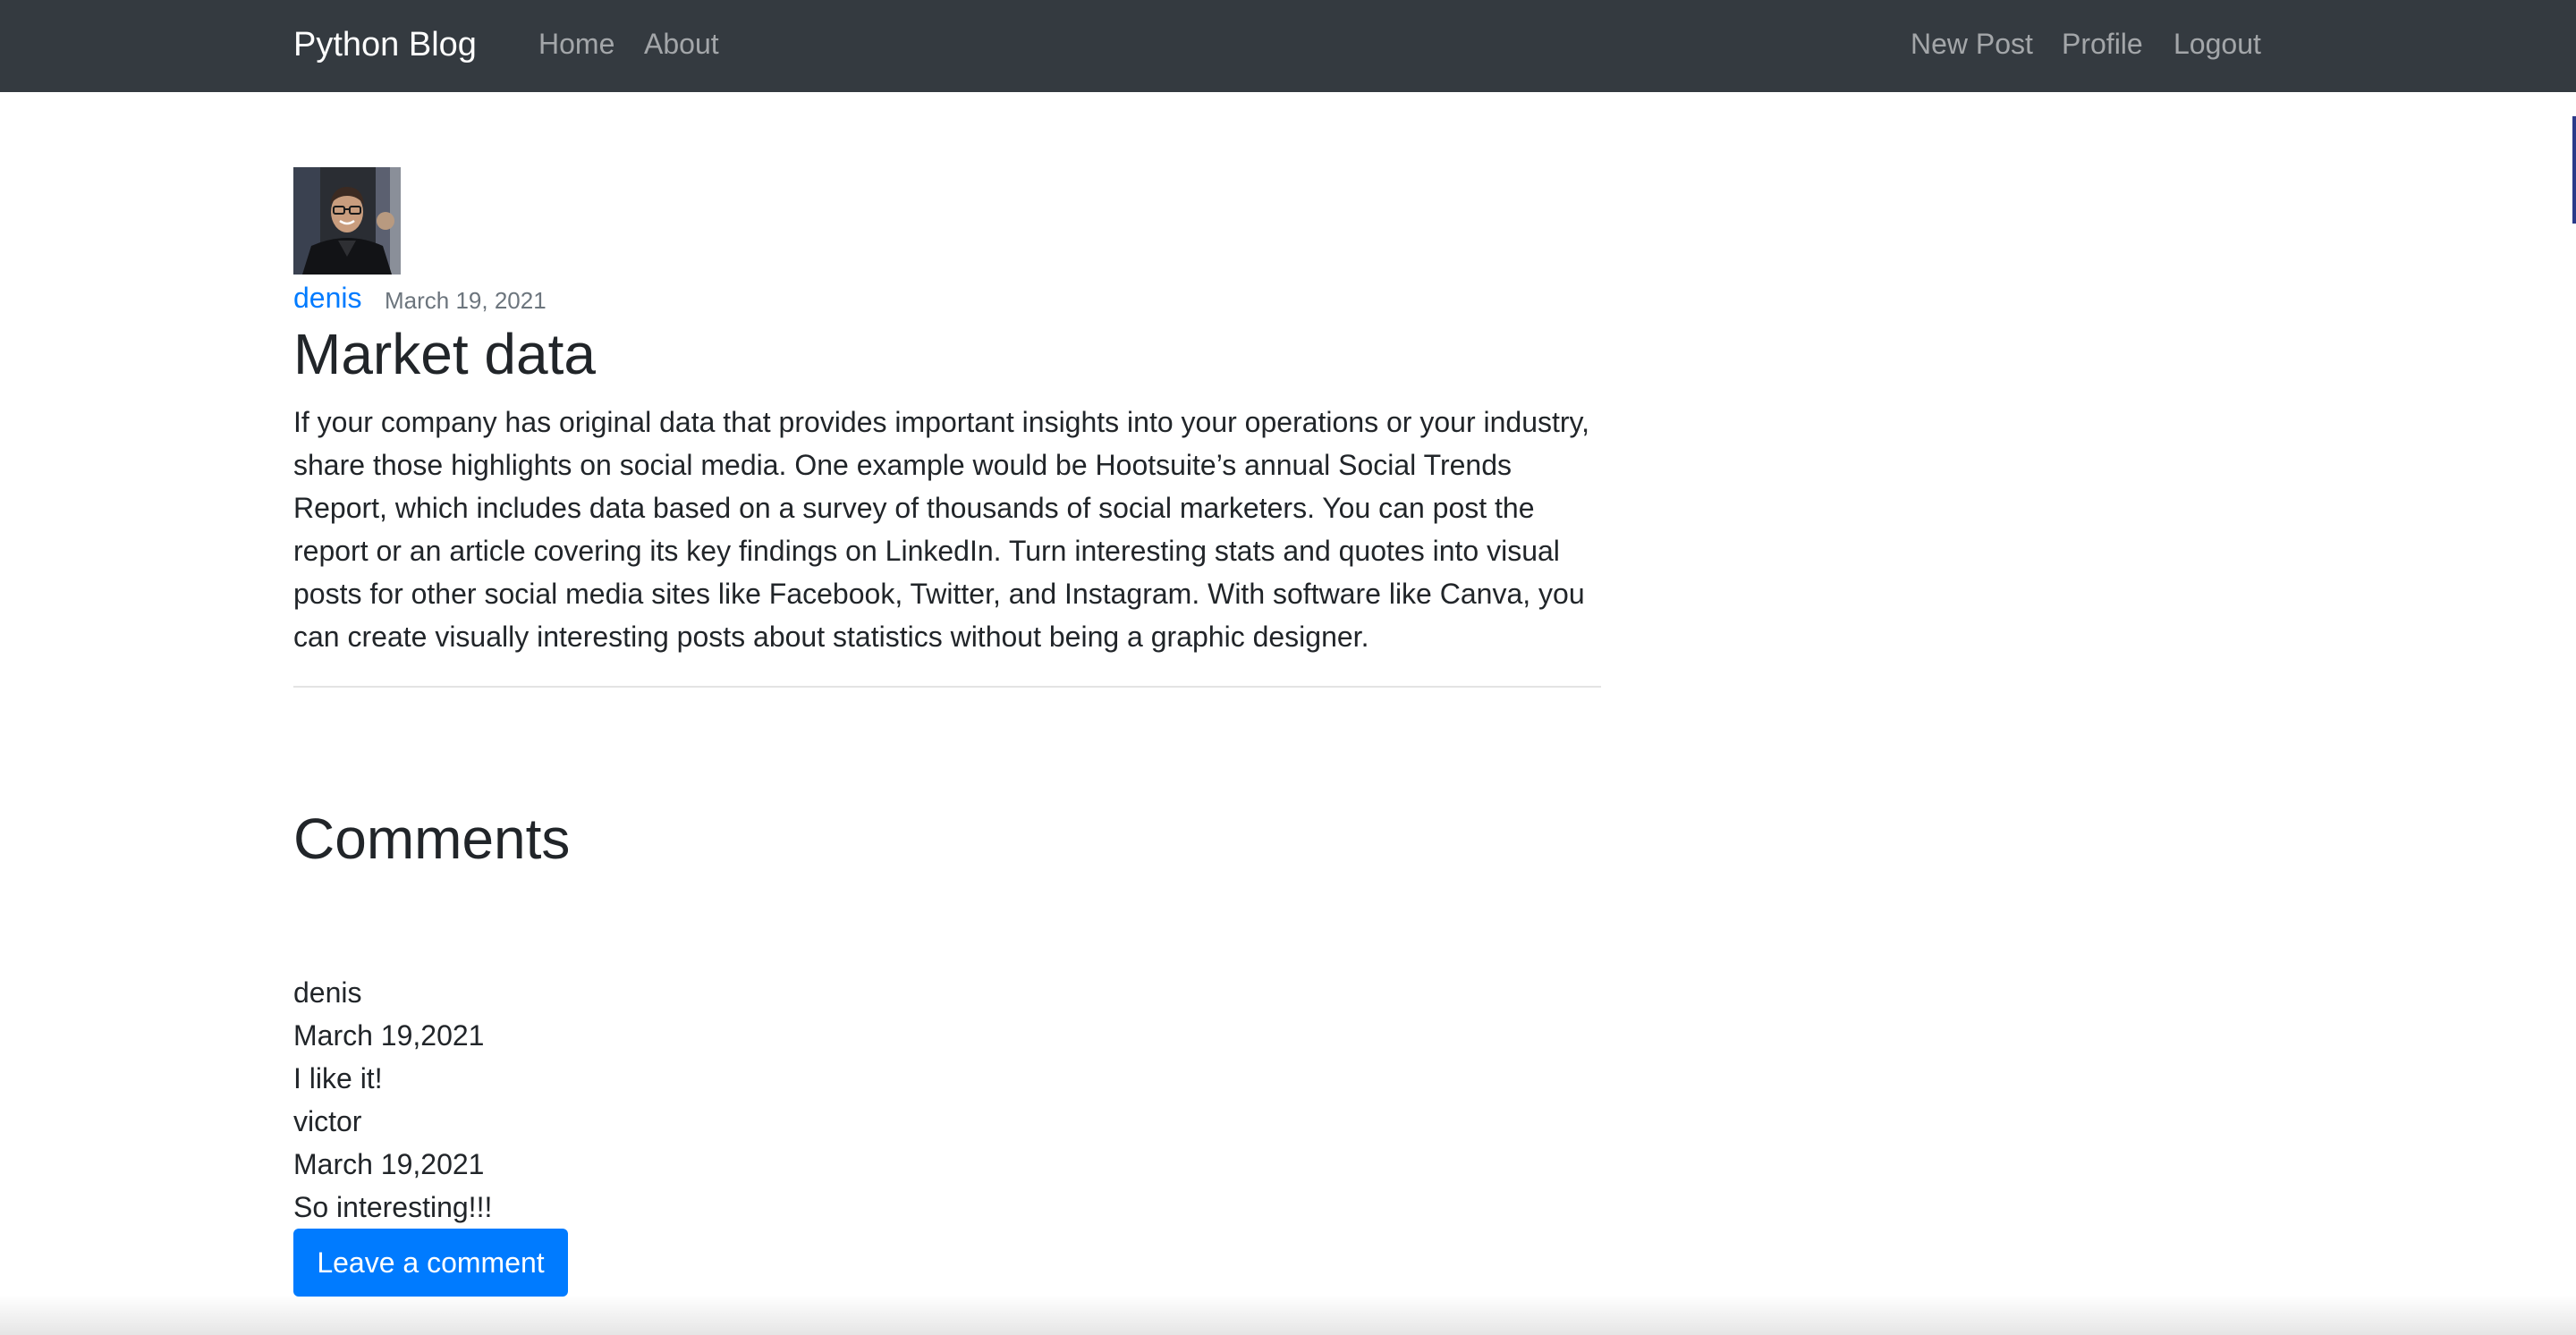 The image size is (2576, 1335). I want to click on brand-link: Python Blog, so click(385, 45).